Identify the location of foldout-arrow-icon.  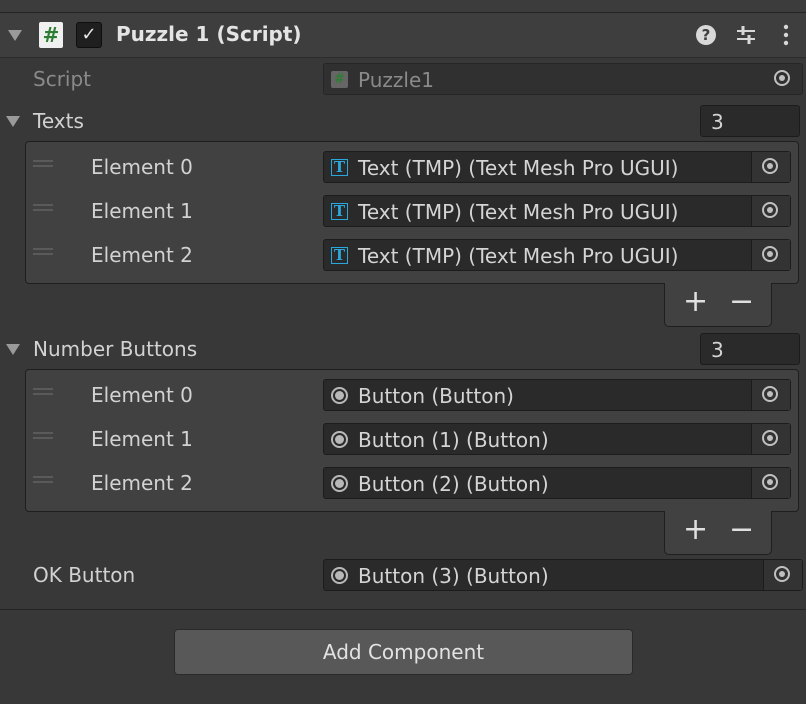
(15, 35).